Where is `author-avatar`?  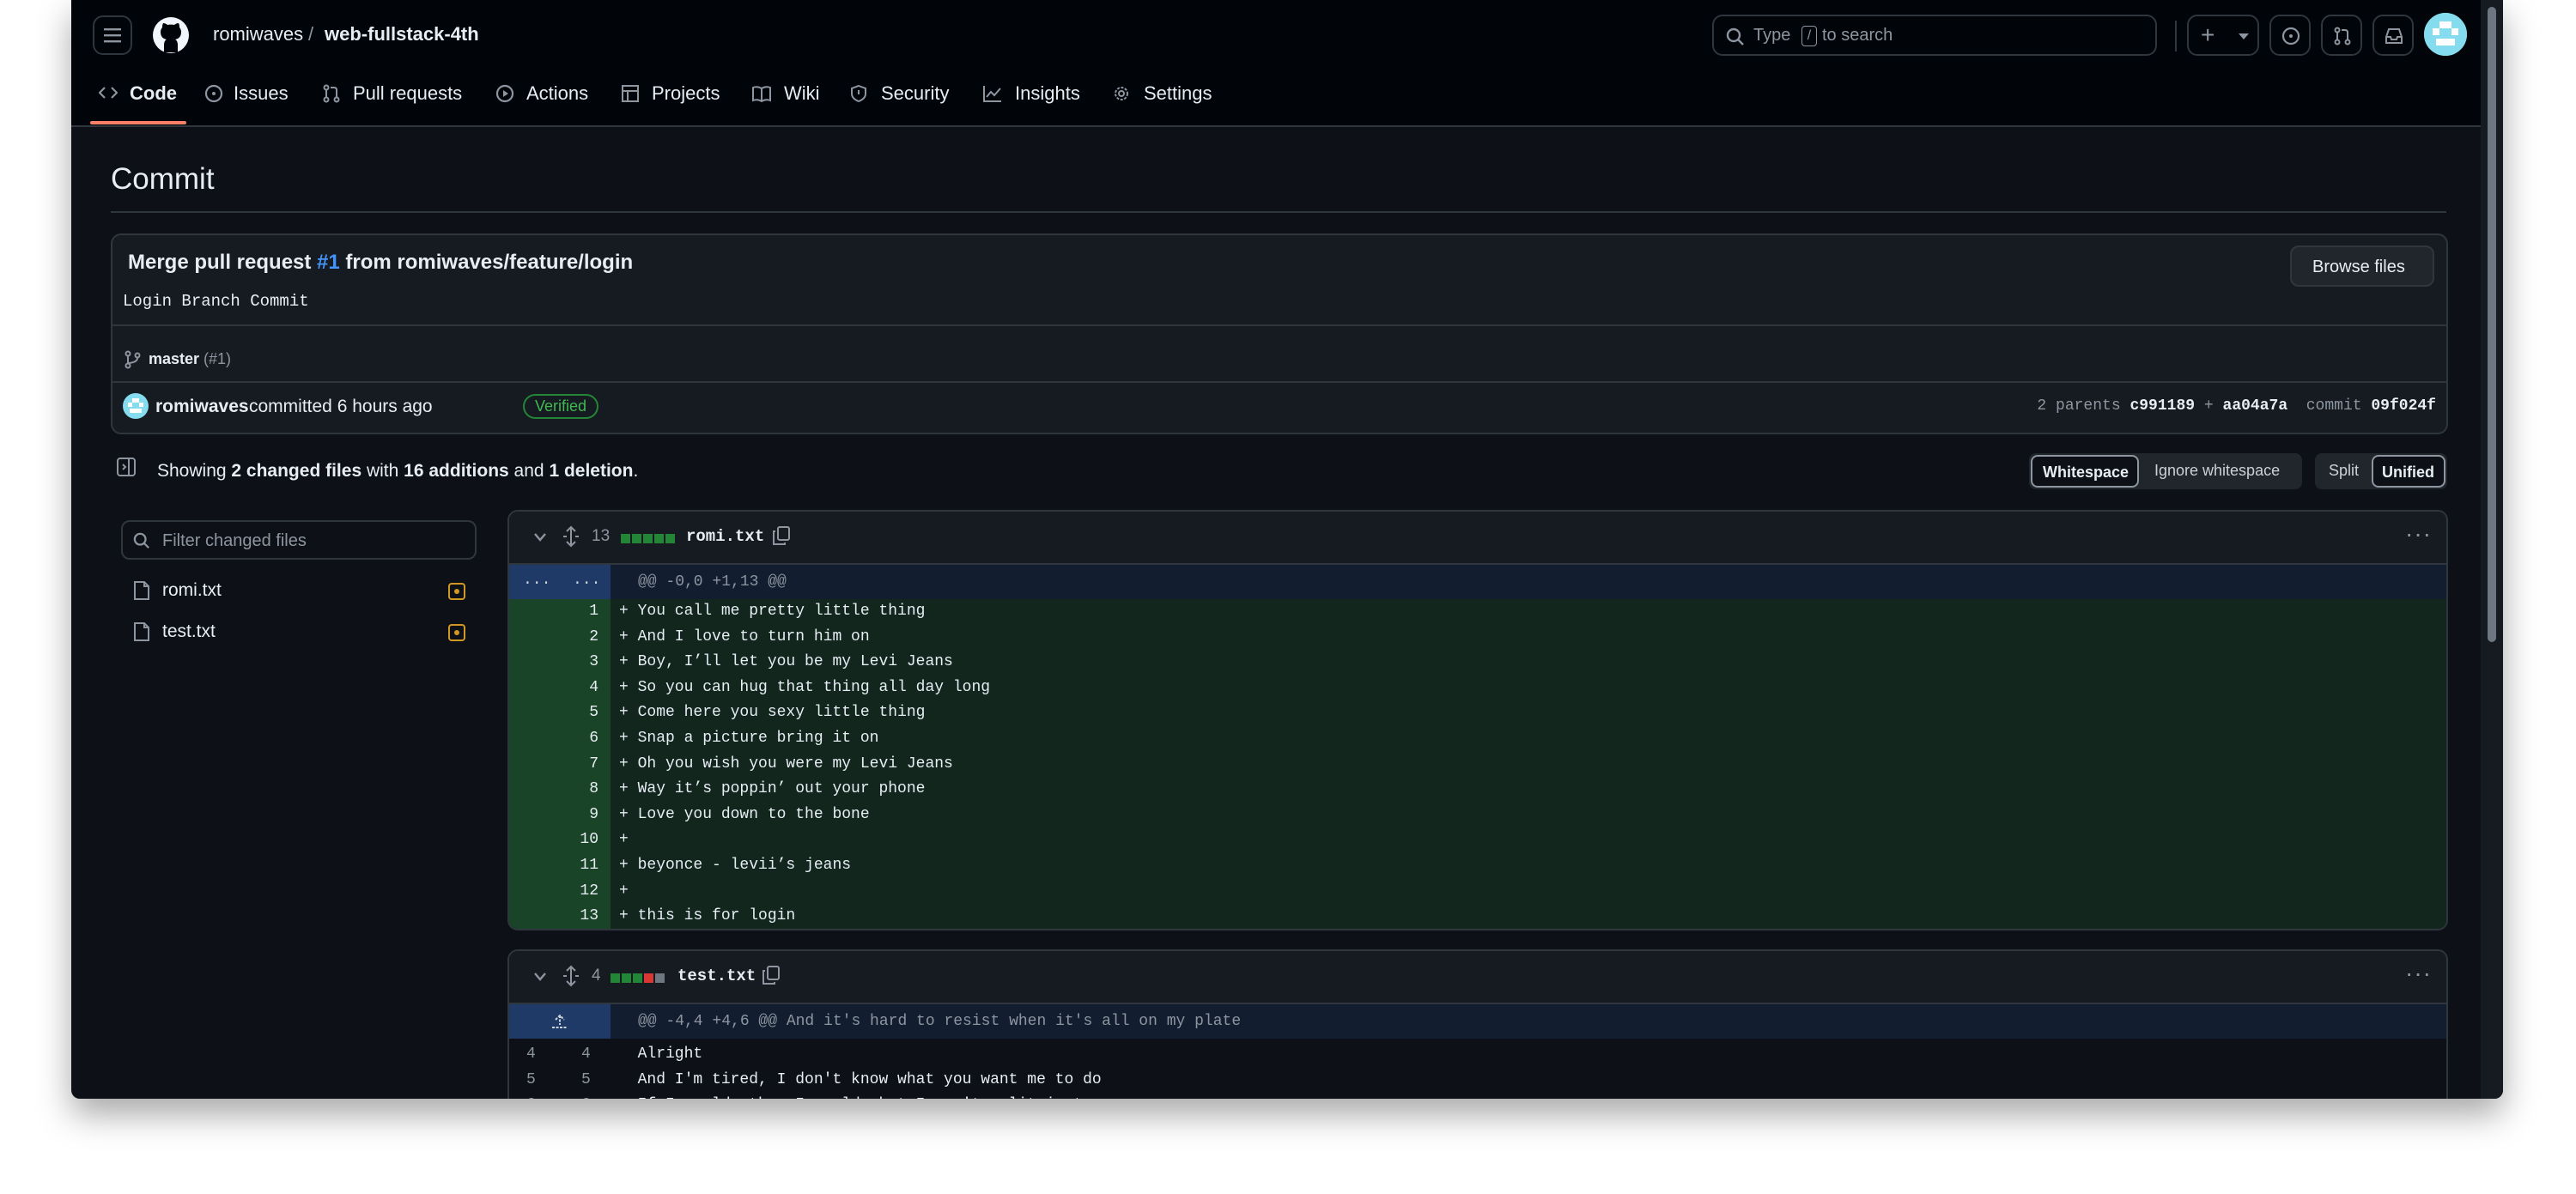 author-avatar is located at coordinates (136, 406).